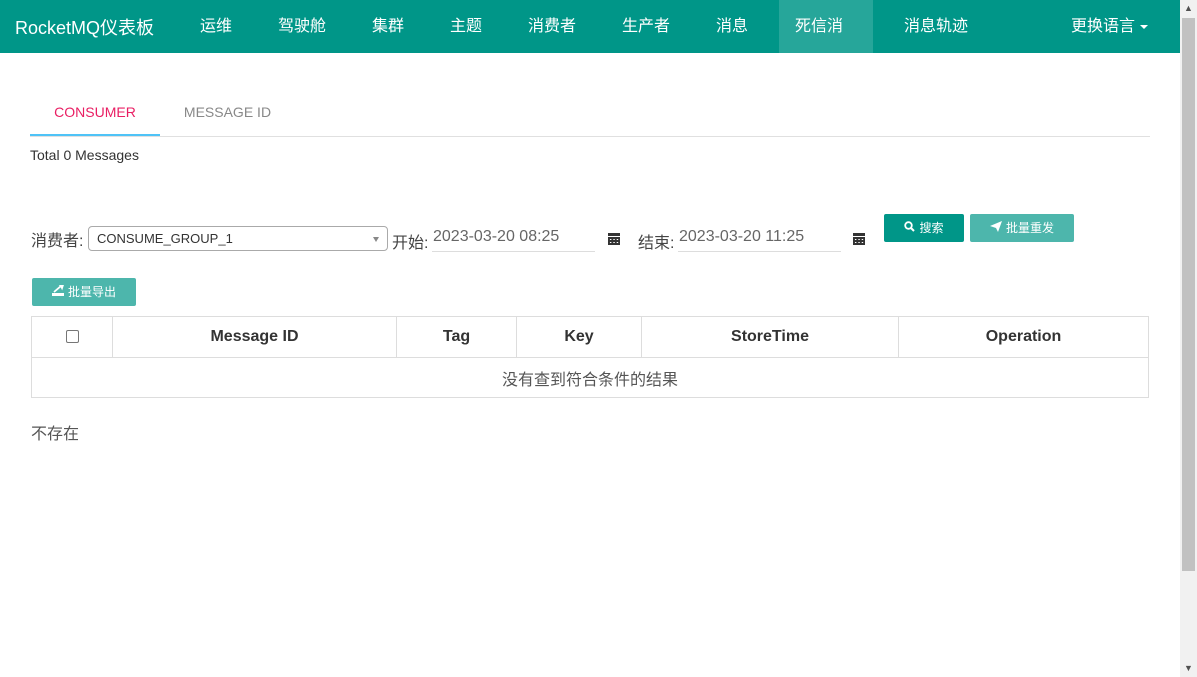  I want to click on scroll-thumb, so click(1188, 294).